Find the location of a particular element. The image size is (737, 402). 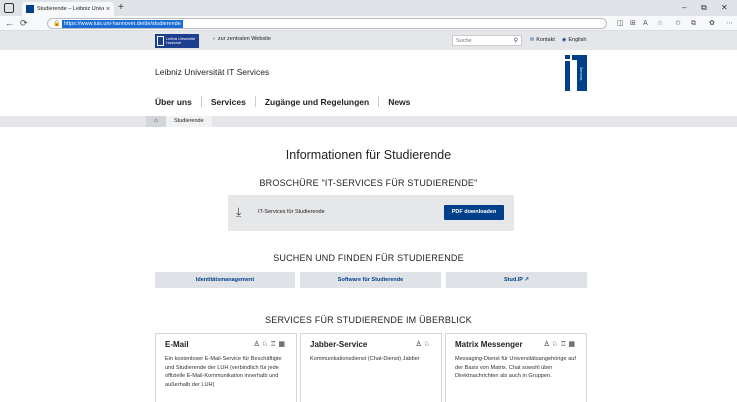

card-title: Matrix Messenger is located at coordinates (489, 344).